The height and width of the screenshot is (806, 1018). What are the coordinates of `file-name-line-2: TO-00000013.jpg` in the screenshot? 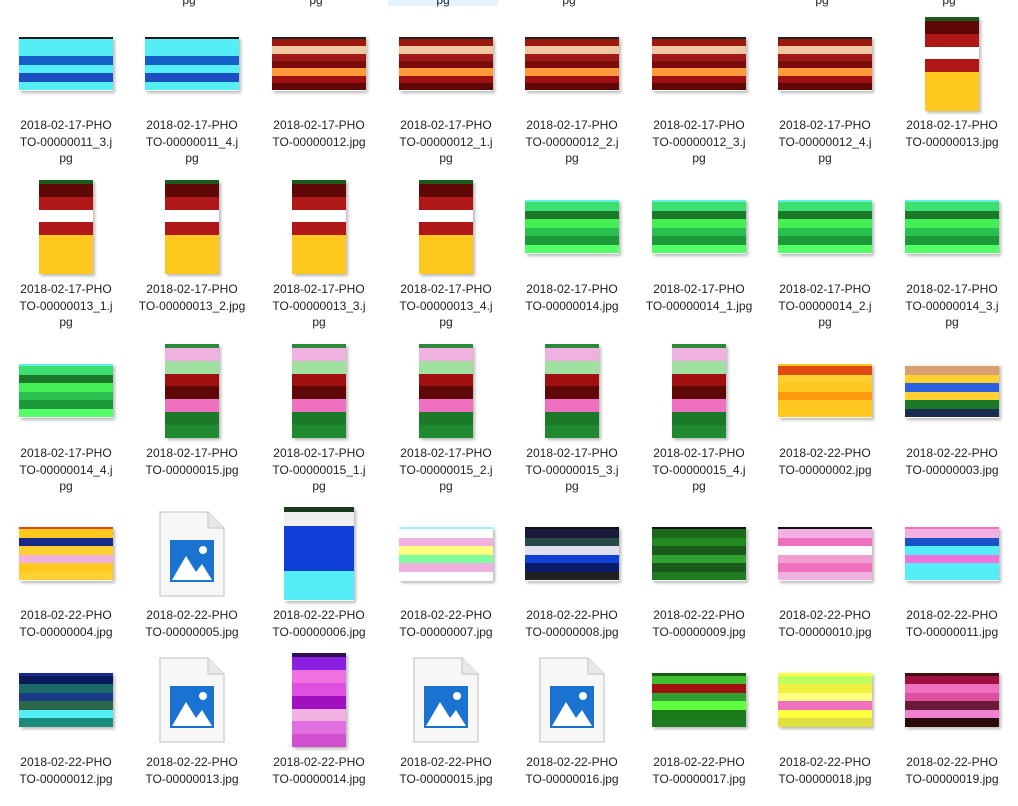 It's located at (952, 141).